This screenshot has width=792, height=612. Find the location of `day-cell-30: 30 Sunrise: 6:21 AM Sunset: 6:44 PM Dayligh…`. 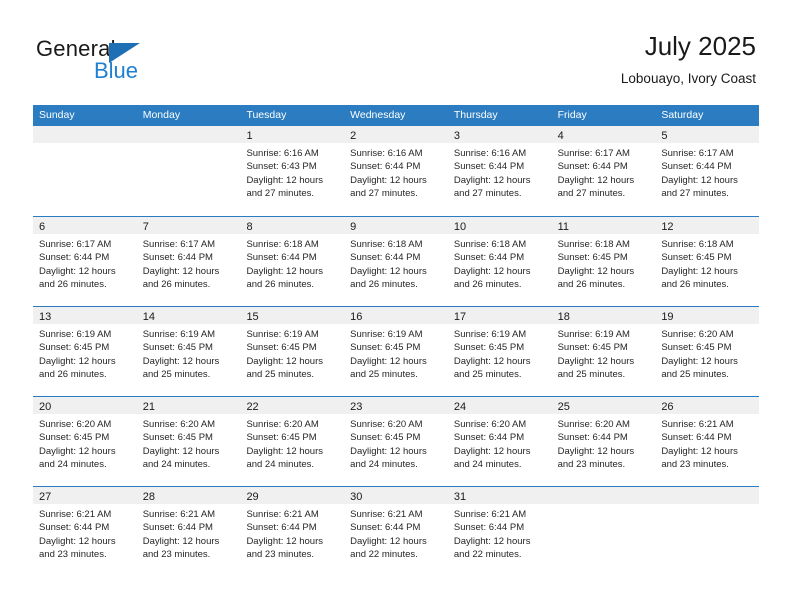

day-cell-30: 30 Sunrise: 6:21 AM Sunset: 6:44 PM Dayligh… is located at coordinates (396, 531).